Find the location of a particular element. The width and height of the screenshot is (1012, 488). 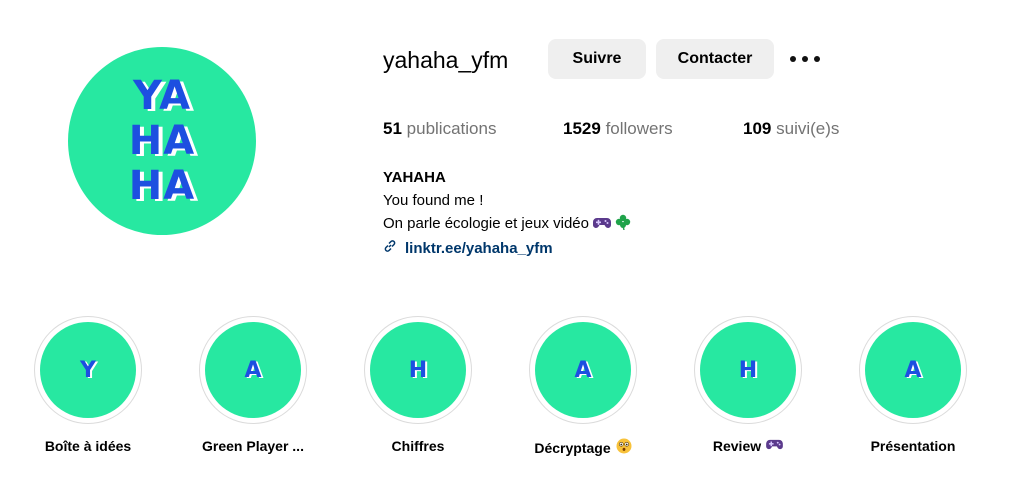

highlight-cover: Y is located at coordinates (88, 370).